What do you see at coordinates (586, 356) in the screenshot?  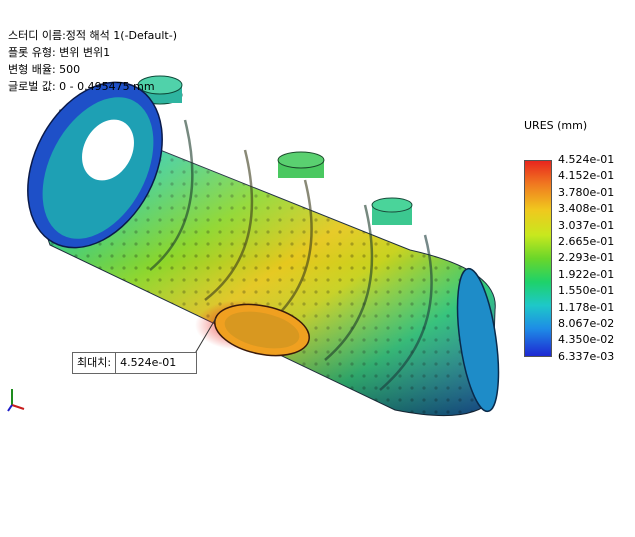 I see `legend-tick: 6.337e-03` at bounding box center [586, 356].